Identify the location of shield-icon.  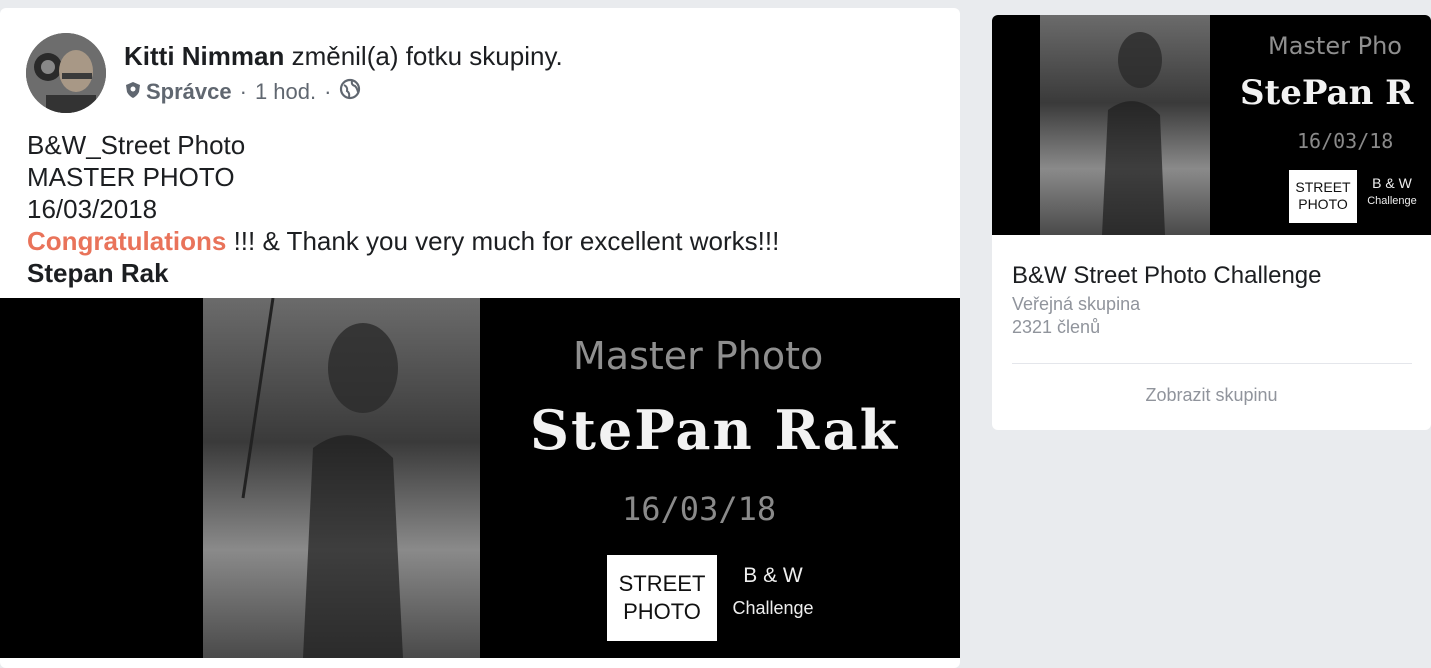
(133, 92).